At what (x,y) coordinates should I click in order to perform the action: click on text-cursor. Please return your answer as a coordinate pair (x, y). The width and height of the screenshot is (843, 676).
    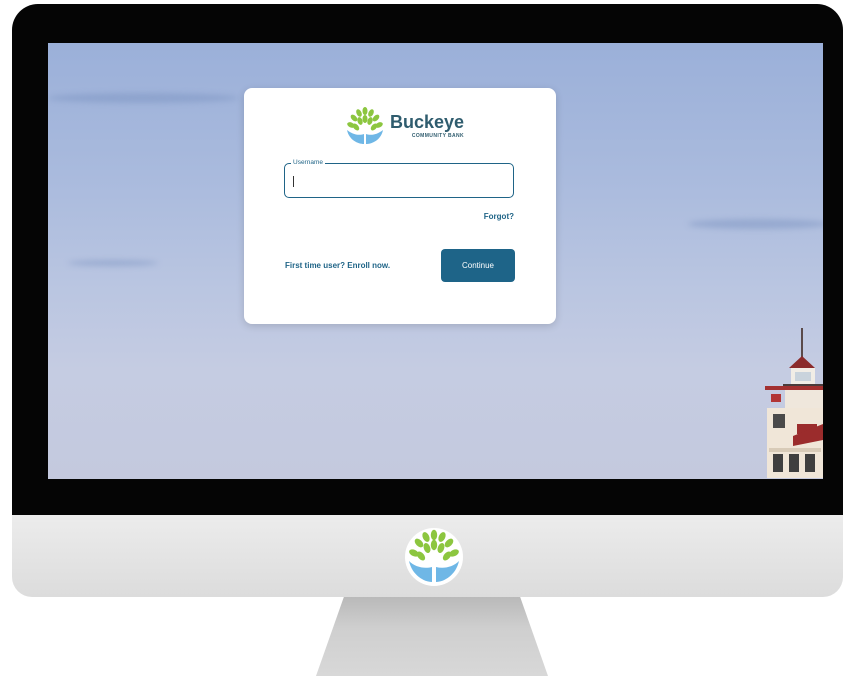
    Looking at the image, I should click on (293, 181).